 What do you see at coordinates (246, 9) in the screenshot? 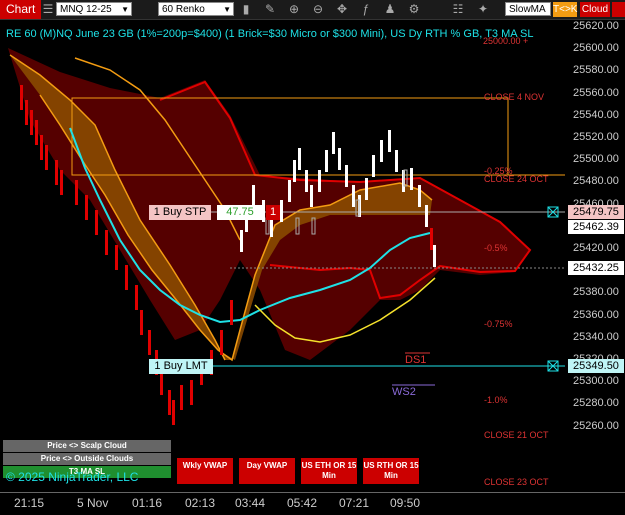
I see `chart-style-icon: ▮` at bounding box center [246, 9].